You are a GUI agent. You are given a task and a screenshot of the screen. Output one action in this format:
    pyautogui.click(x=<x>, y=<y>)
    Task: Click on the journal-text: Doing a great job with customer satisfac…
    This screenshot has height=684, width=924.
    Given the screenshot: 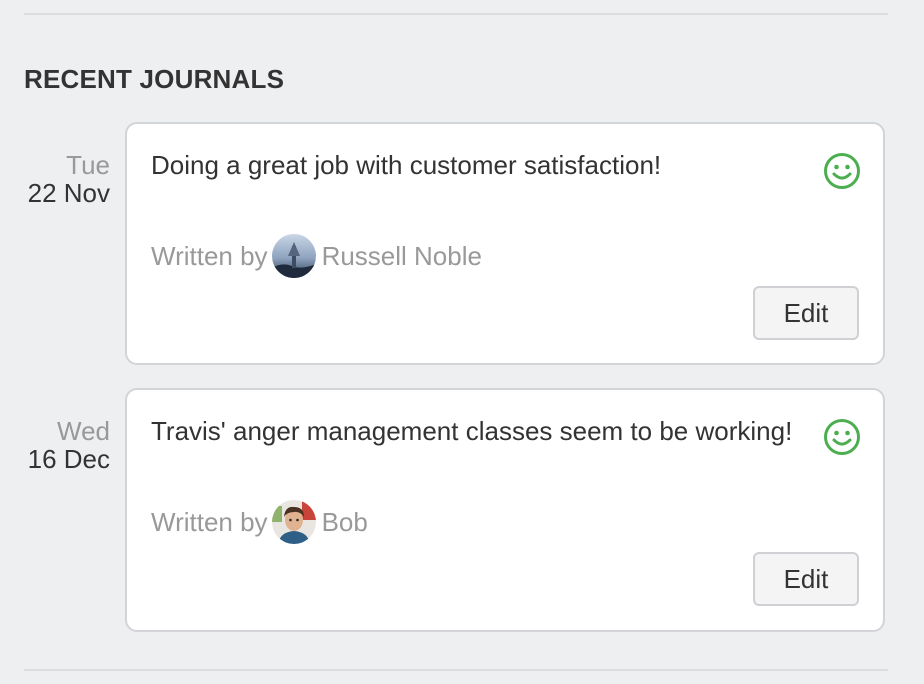 What is the action you would take?
    pyautogui.click(x=406, y=165)
    